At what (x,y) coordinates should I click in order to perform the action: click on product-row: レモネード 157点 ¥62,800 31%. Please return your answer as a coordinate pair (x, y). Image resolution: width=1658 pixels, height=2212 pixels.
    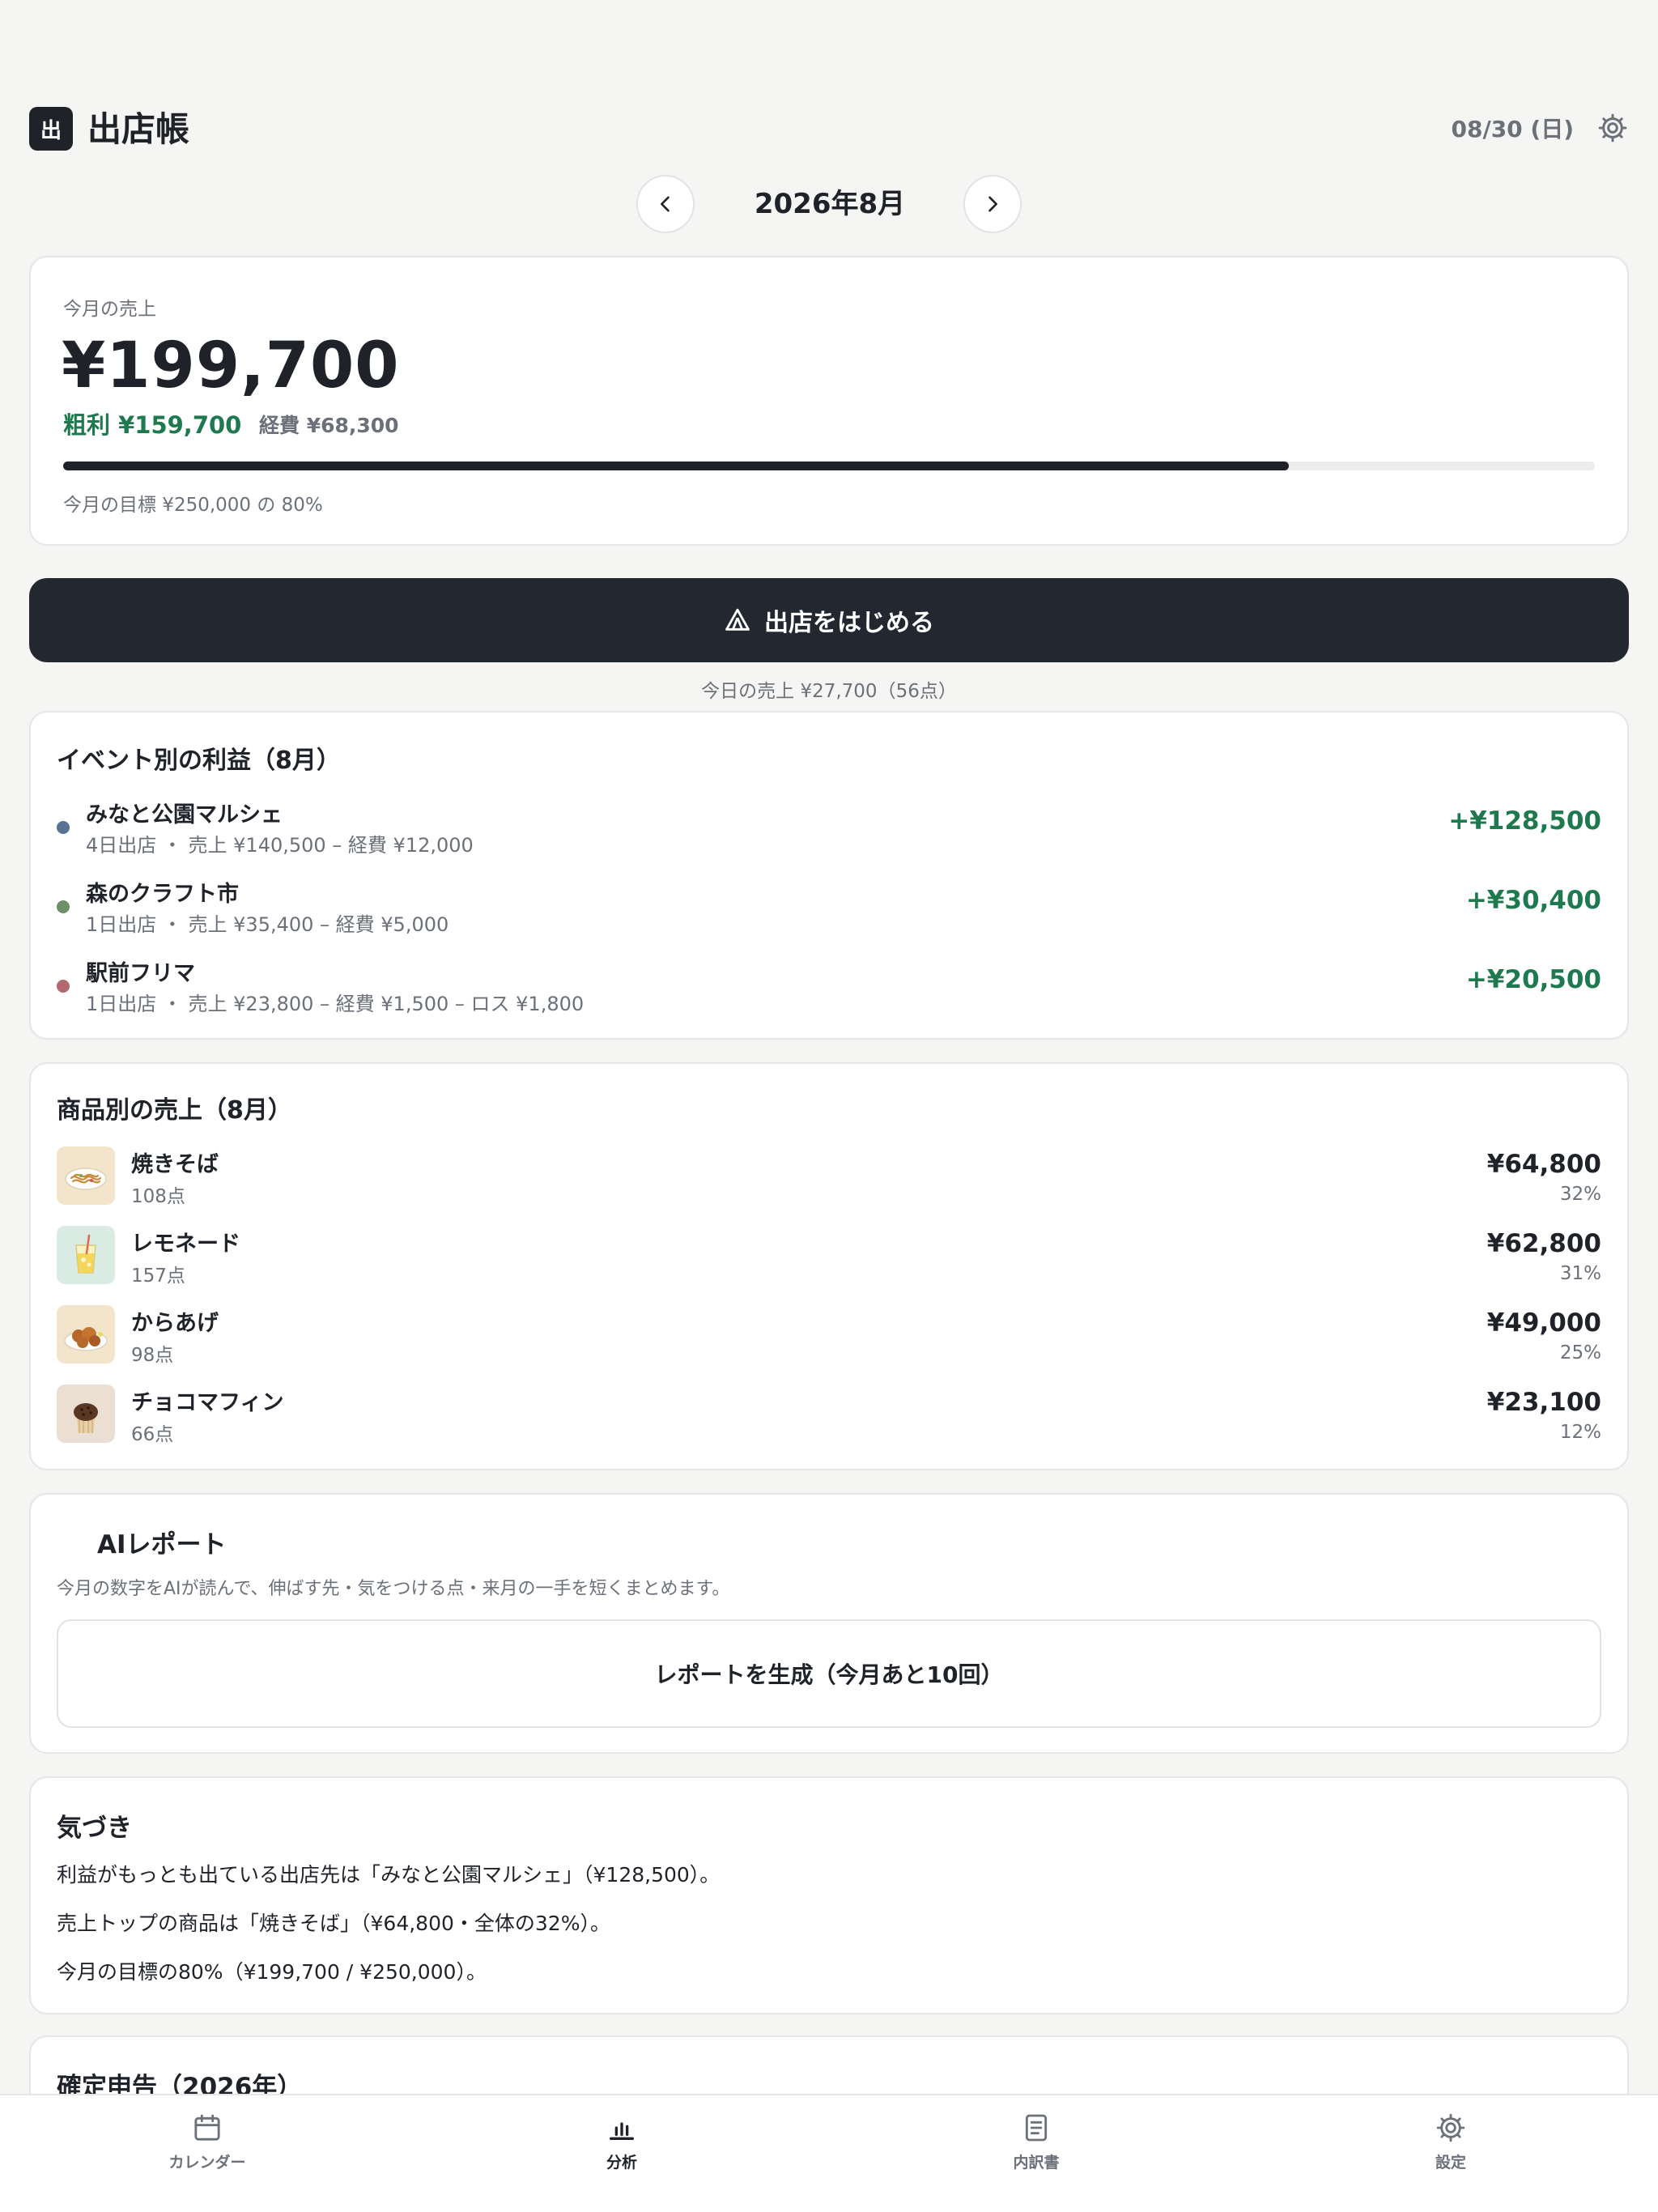
    Looking at the image, I should click on (829, 1256).